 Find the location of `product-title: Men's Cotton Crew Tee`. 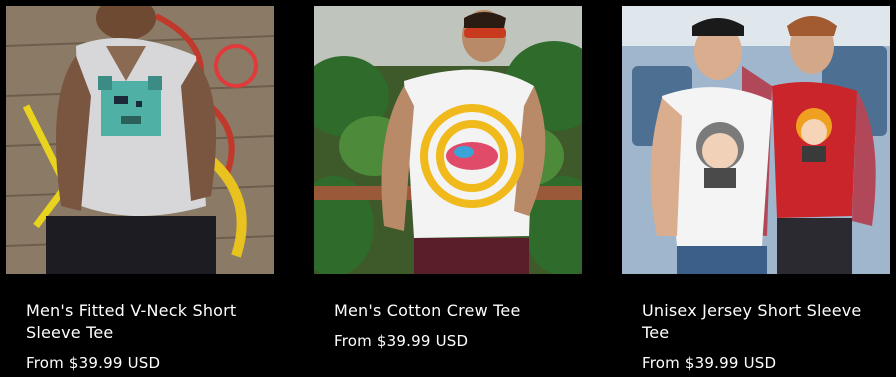

product-title: Men's Cotton Crew Tee is located at coordinates (454, 311).